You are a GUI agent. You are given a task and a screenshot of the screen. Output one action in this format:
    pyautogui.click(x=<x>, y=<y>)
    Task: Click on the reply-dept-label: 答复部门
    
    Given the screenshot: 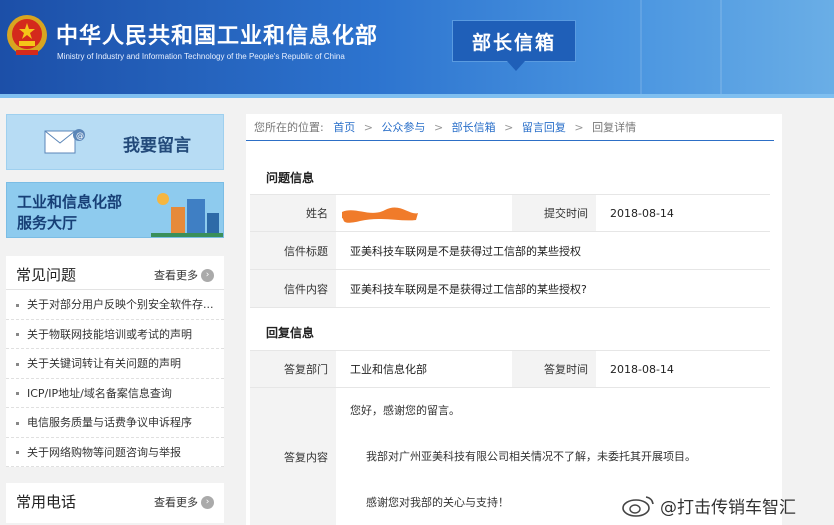 What is the action you would take?
    pyautogui.click(x=293, y=369)
    